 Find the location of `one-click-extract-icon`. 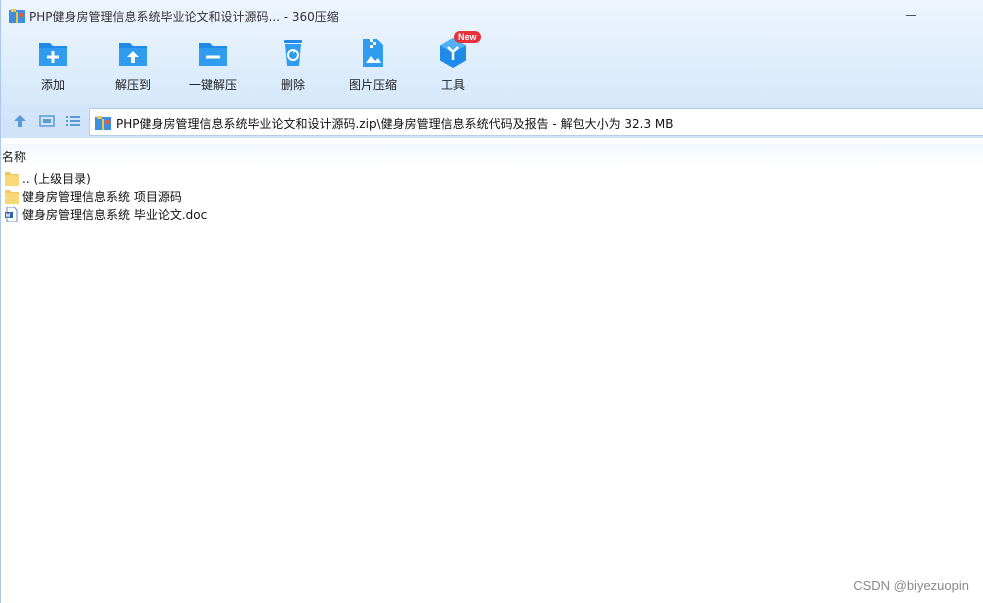

one-click-extract-icon is located at coordinates (213, 54).